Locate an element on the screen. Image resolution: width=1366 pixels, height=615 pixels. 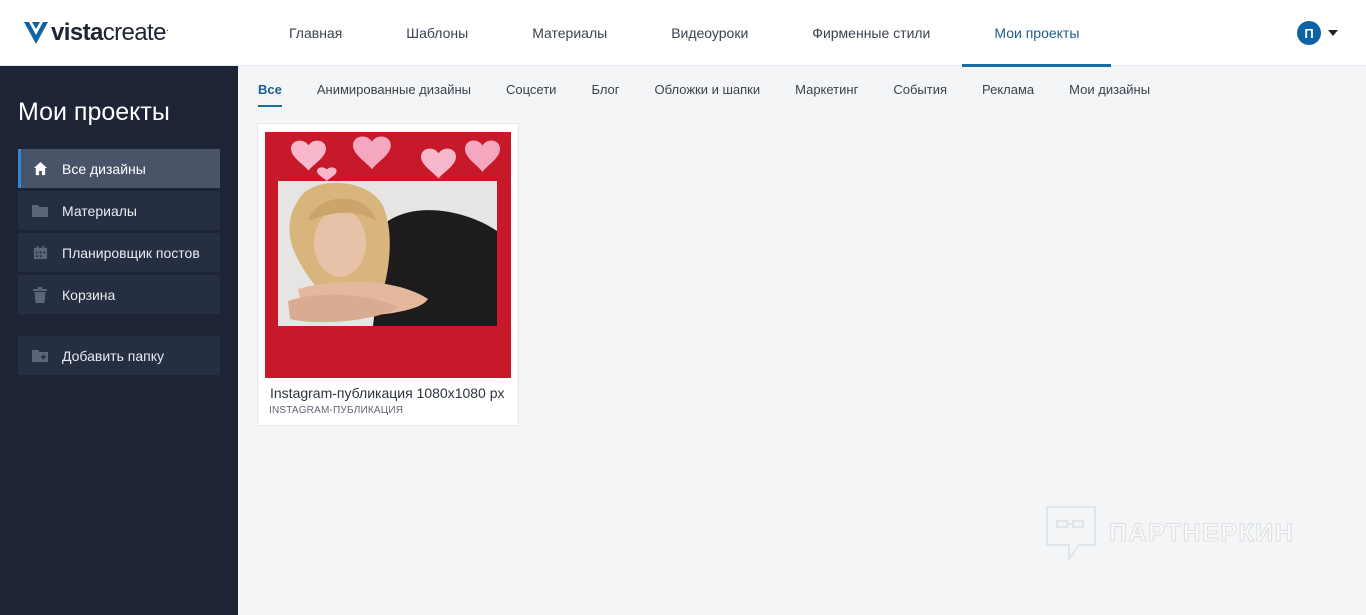
sidebar-title: Мои проекты is located at coordinates (94, 112).